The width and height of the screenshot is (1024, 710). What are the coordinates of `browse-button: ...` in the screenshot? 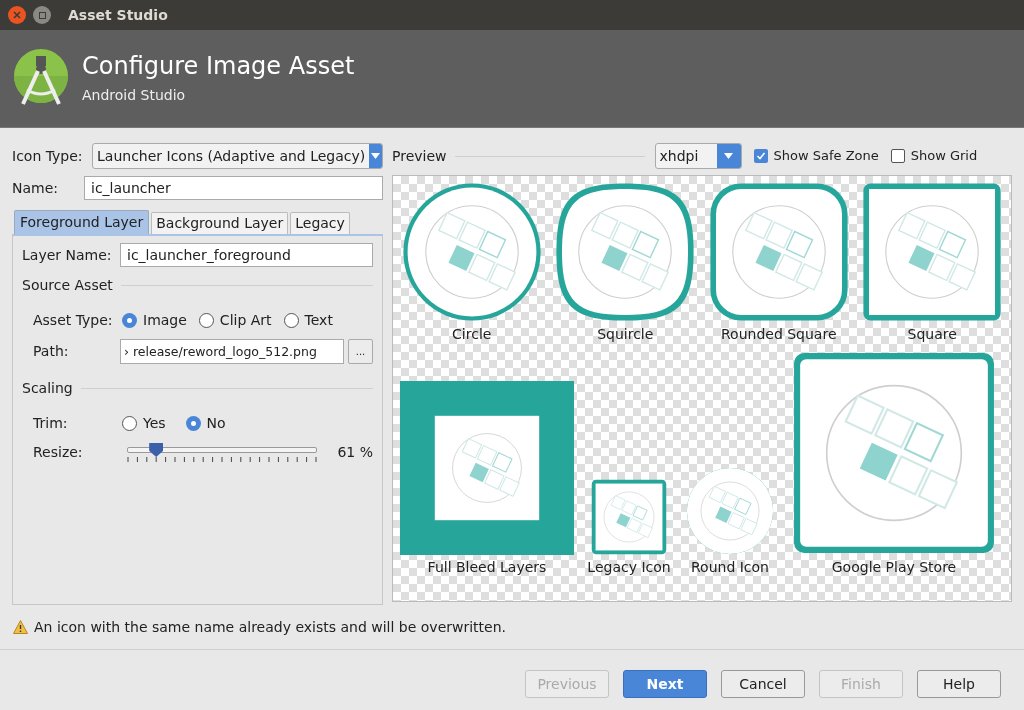 It's located at (360, 351).